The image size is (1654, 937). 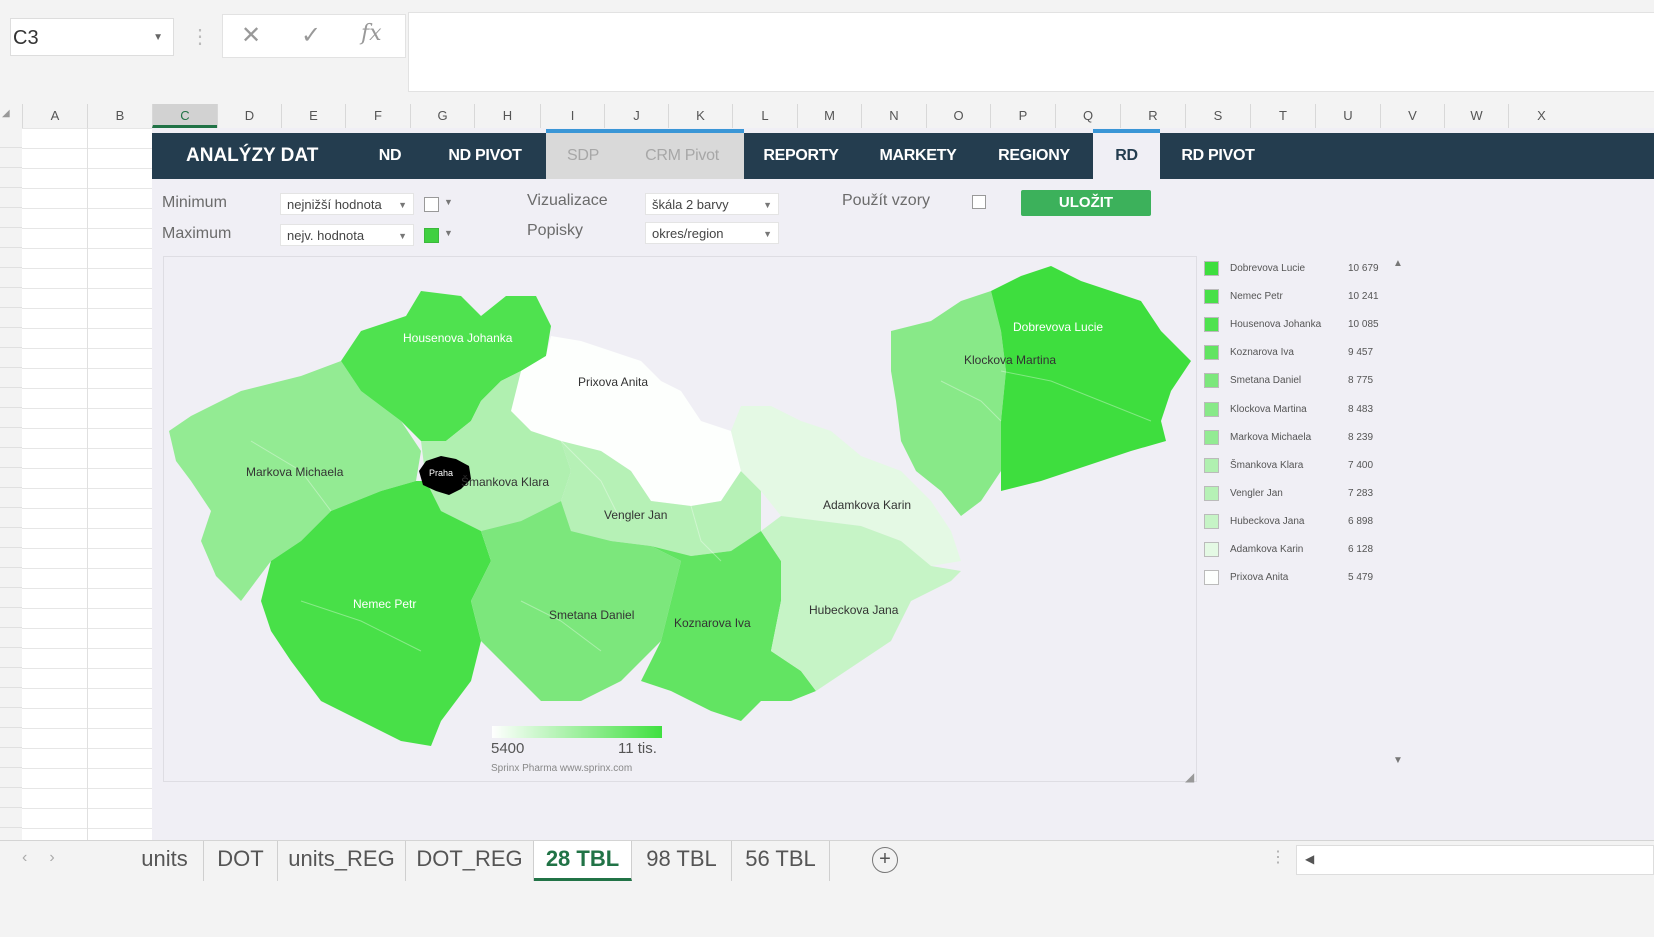 What do you see at coordinates (54, 116) in the screenshot?
I see `column-header-a: A` at bounding box center [54, 116].